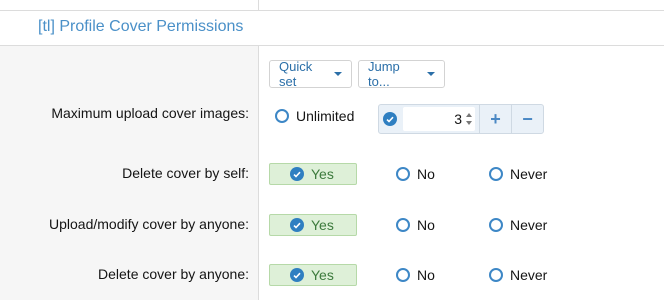  I want to click on delete-anyone-never-option: Never, so click(518, 275).